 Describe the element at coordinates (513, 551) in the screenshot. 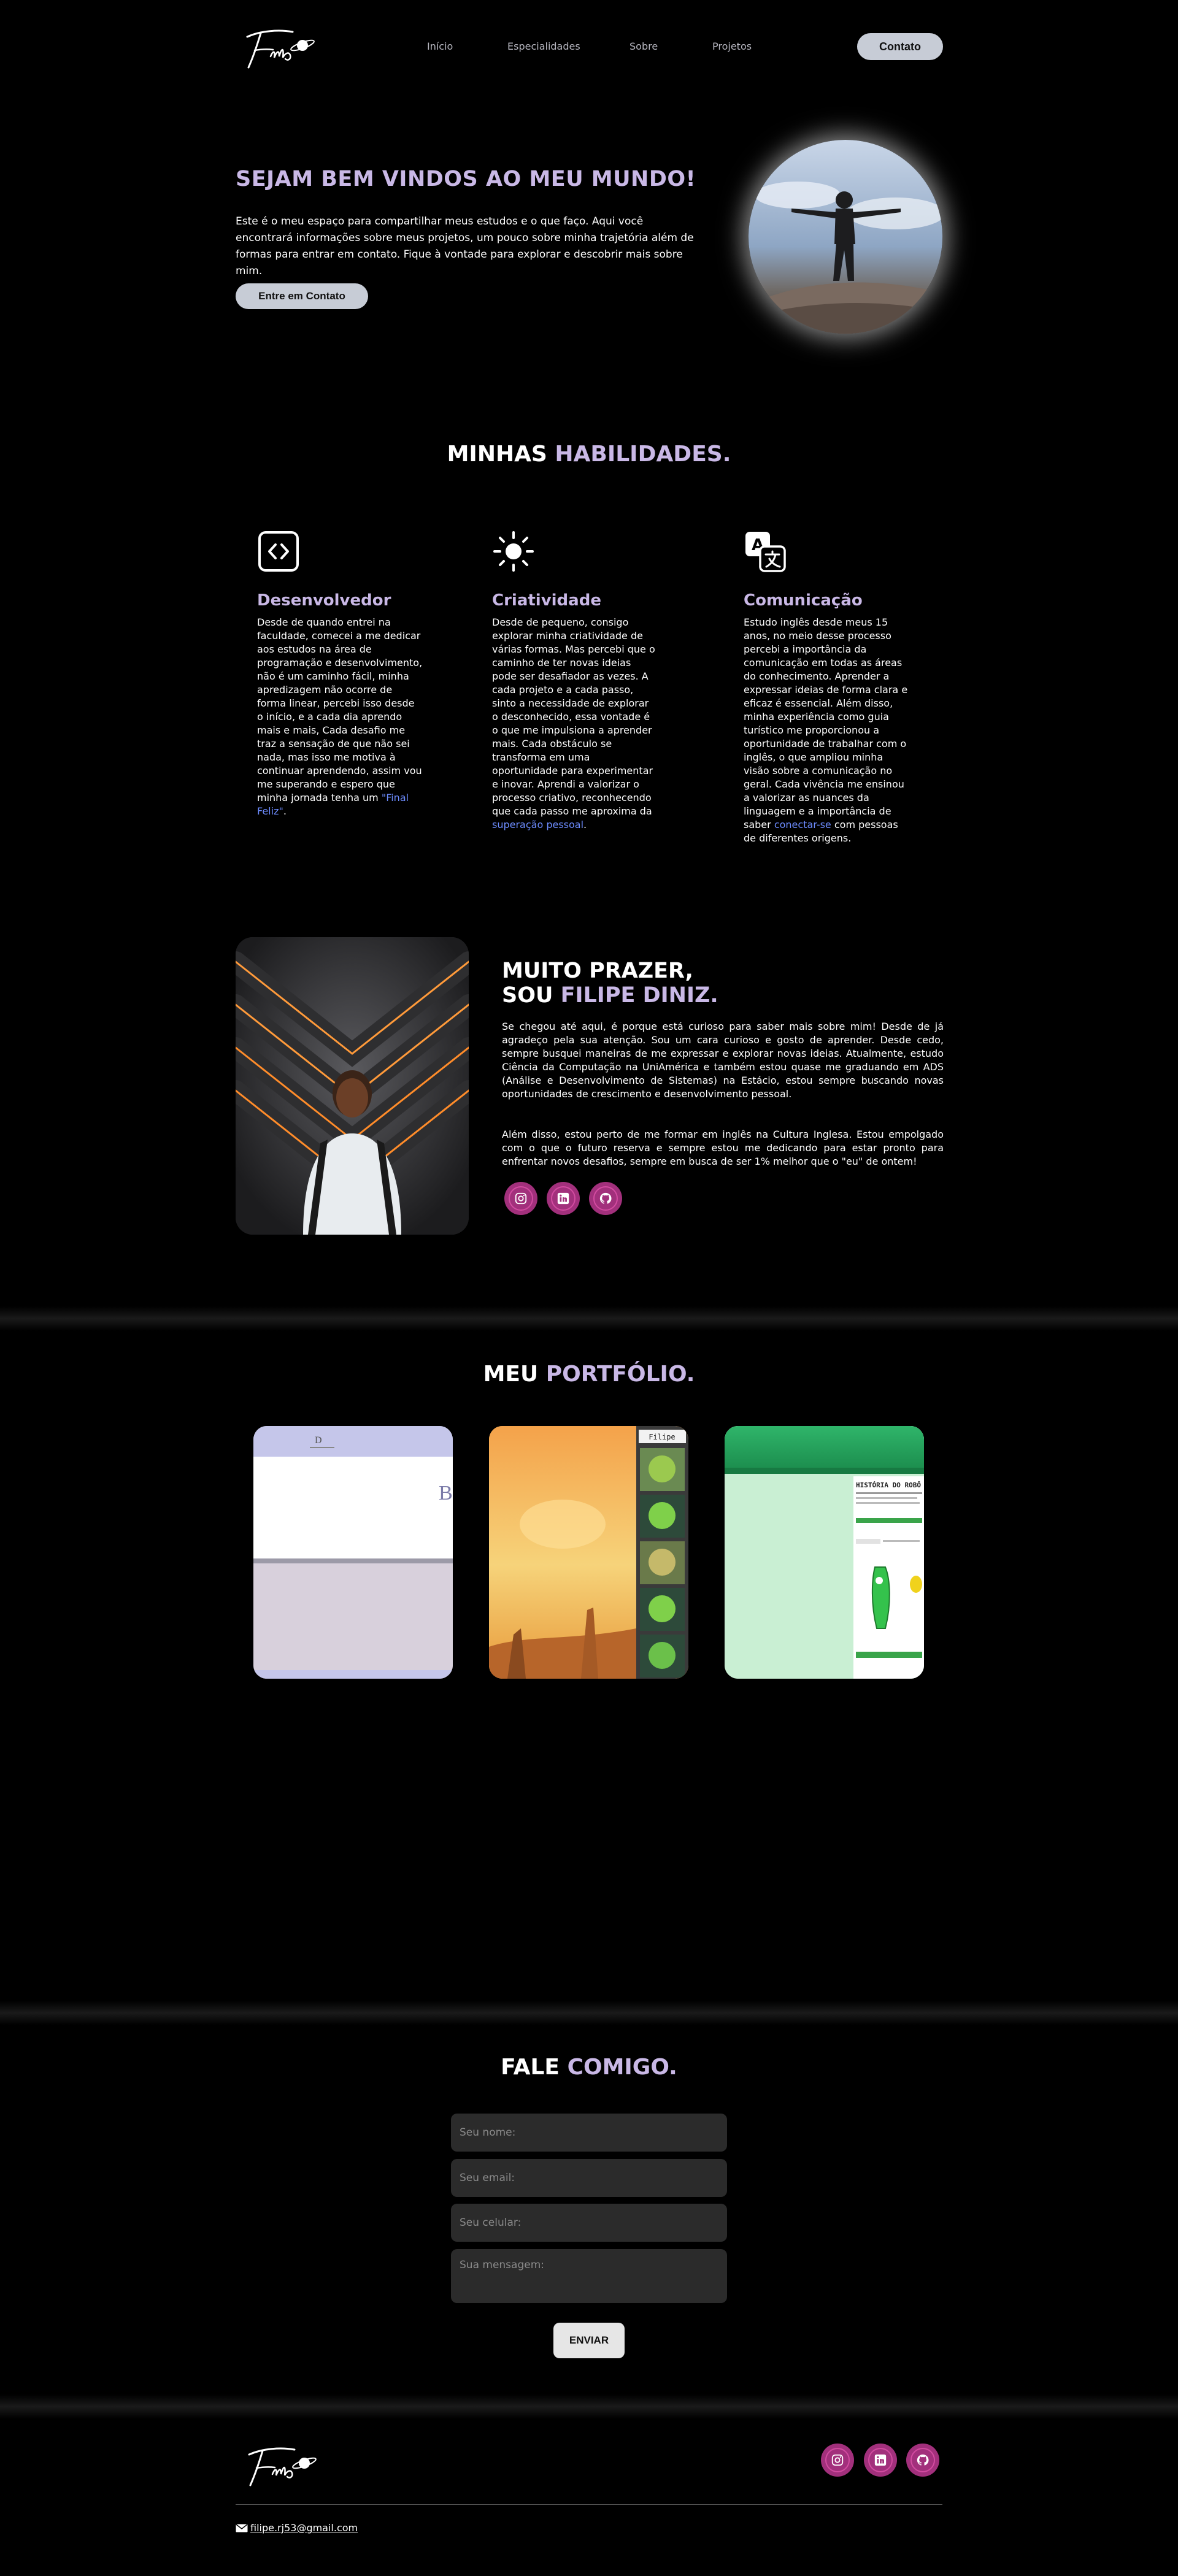

I see `sun-icon` at that location.